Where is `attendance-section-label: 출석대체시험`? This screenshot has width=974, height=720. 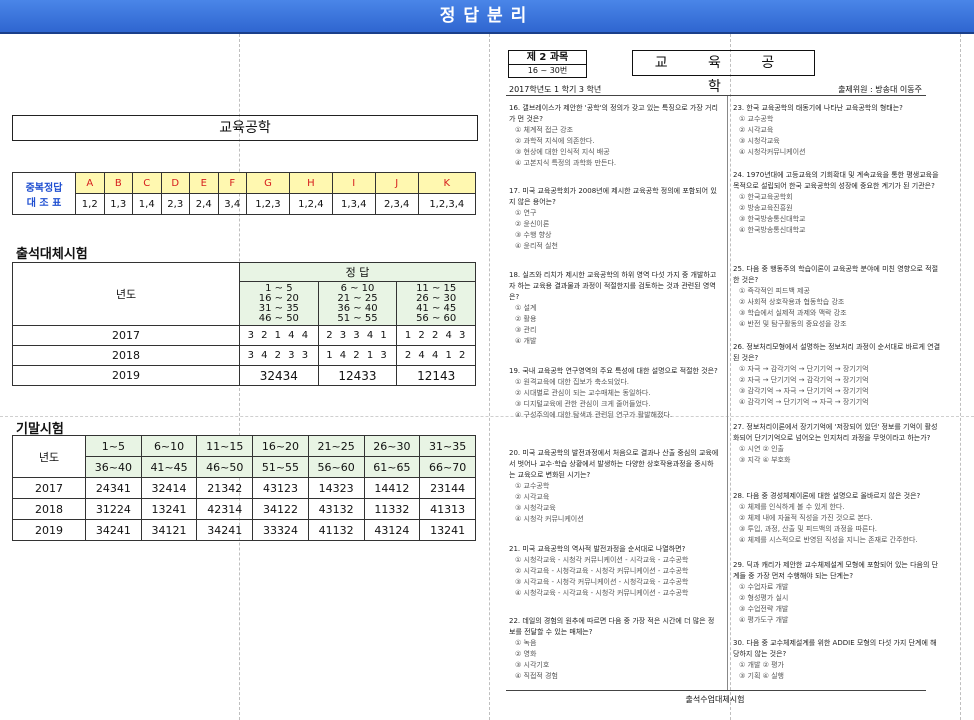
attendance-section-label: 출석대체시험 is located at coordinates (52, 254).